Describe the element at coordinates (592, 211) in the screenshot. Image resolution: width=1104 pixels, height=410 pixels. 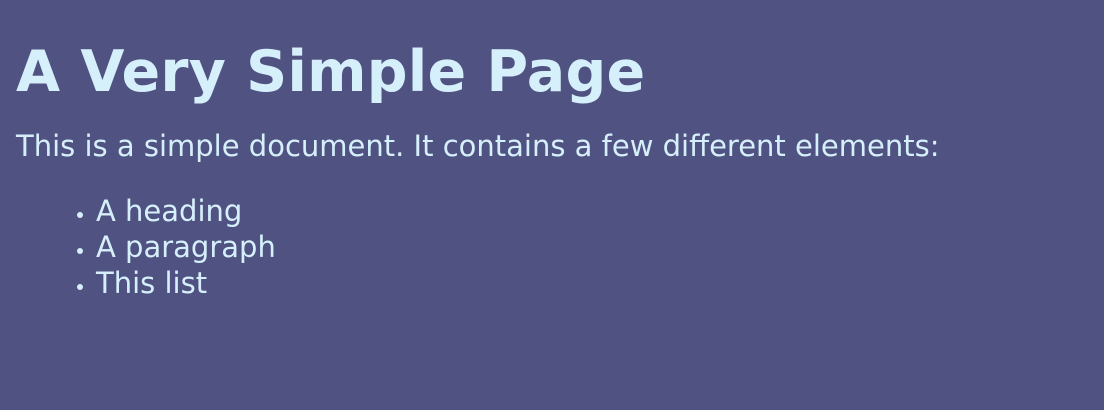
I see `list-item: A heading` at that location.